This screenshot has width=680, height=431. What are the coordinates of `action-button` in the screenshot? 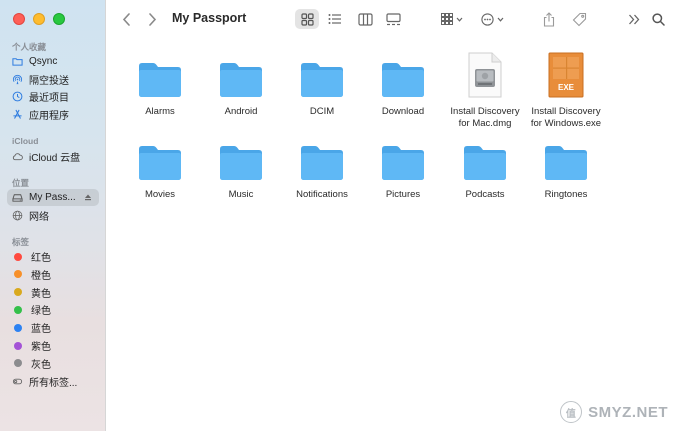 It's located at (492, 19).